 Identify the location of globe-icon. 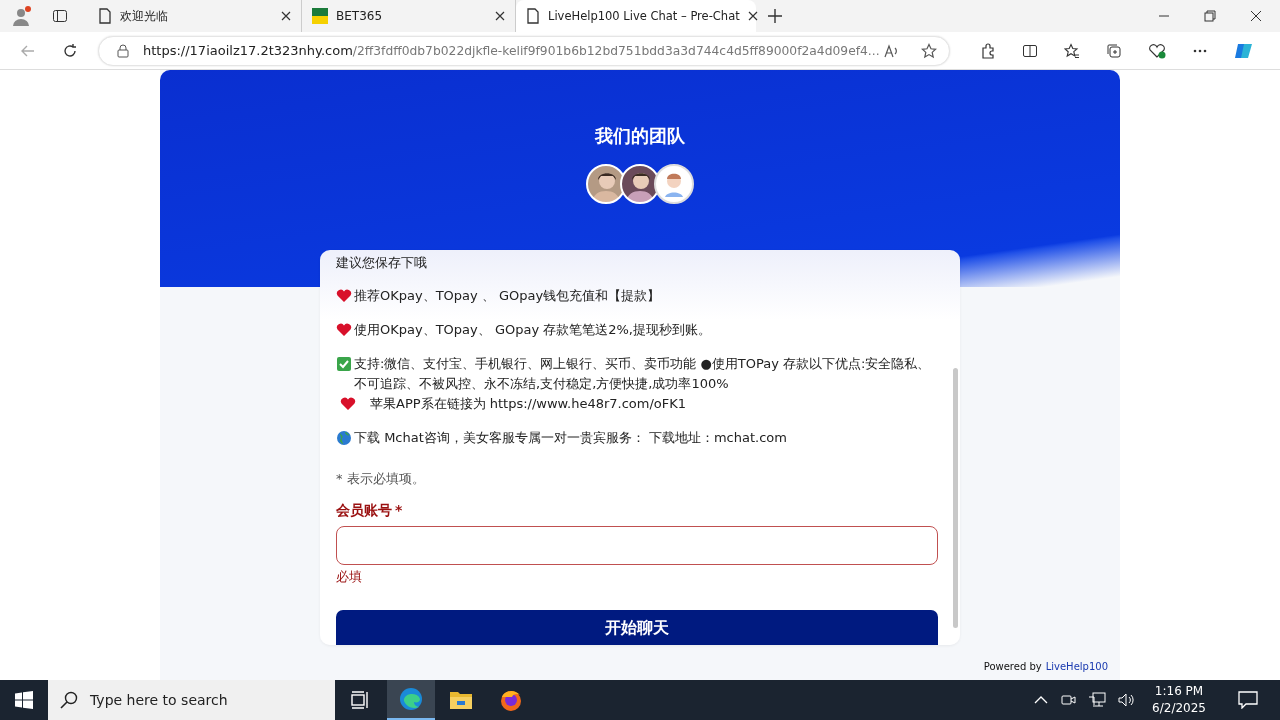
(344, 438).